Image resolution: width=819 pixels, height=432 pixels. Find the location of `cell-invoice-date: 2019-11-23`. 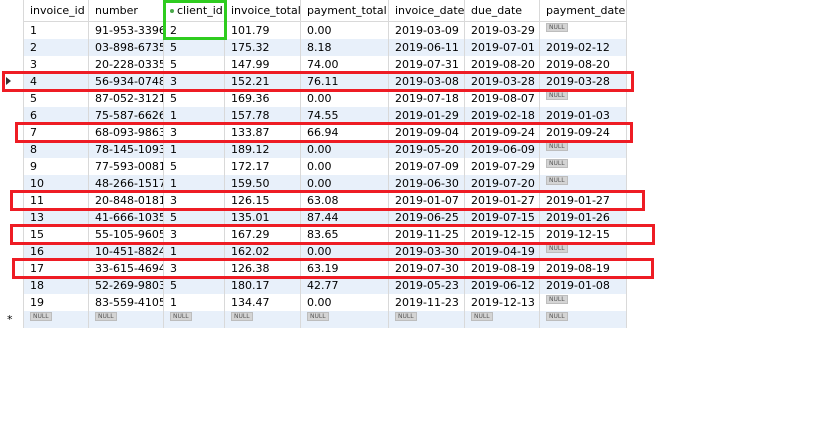

cell-invoice-date: 2019-11-23 is located at coordinates (427, 302).